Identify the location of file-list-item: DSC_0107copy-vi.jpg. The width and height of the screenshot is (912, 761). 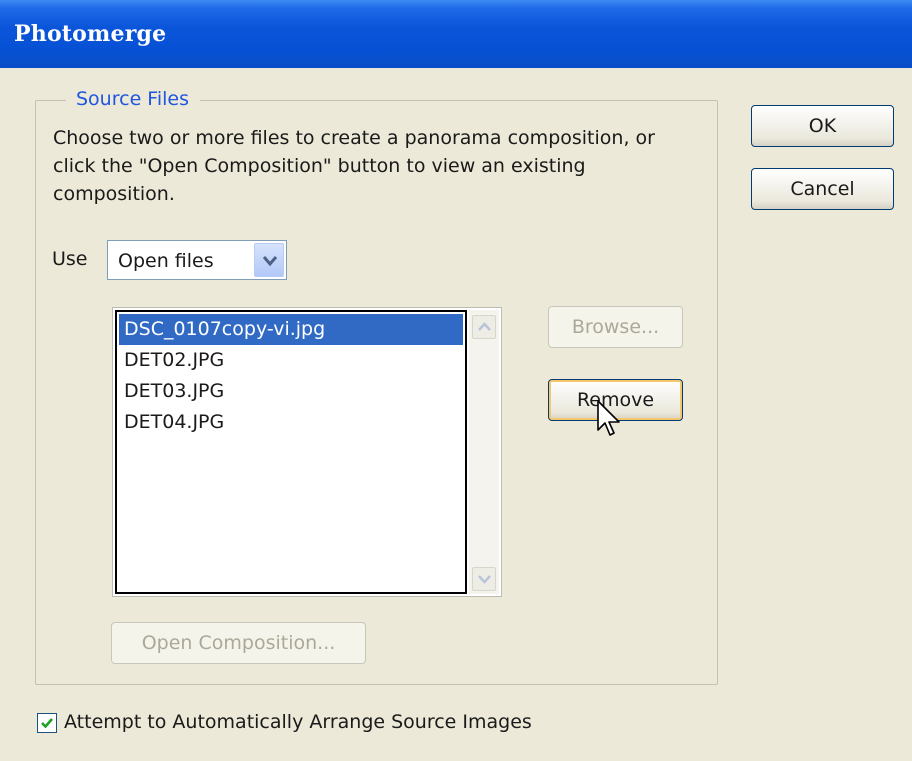
(291, 329).